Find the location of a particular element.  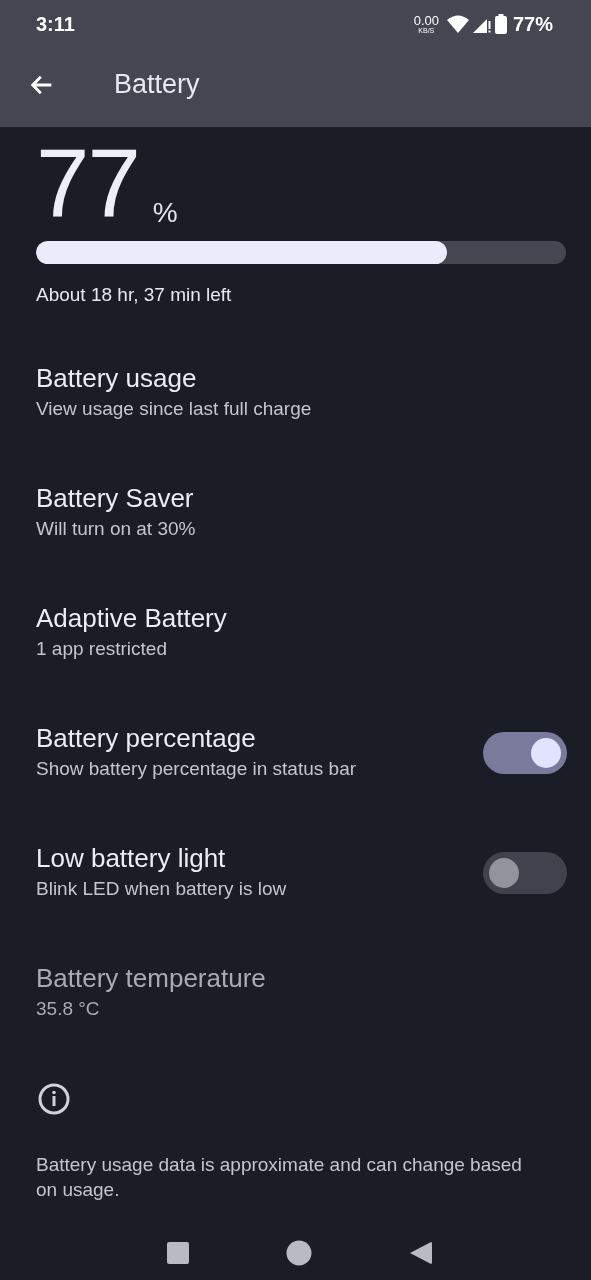

item-summary: Will turn on at 30% is located at coordinates (116, 529).